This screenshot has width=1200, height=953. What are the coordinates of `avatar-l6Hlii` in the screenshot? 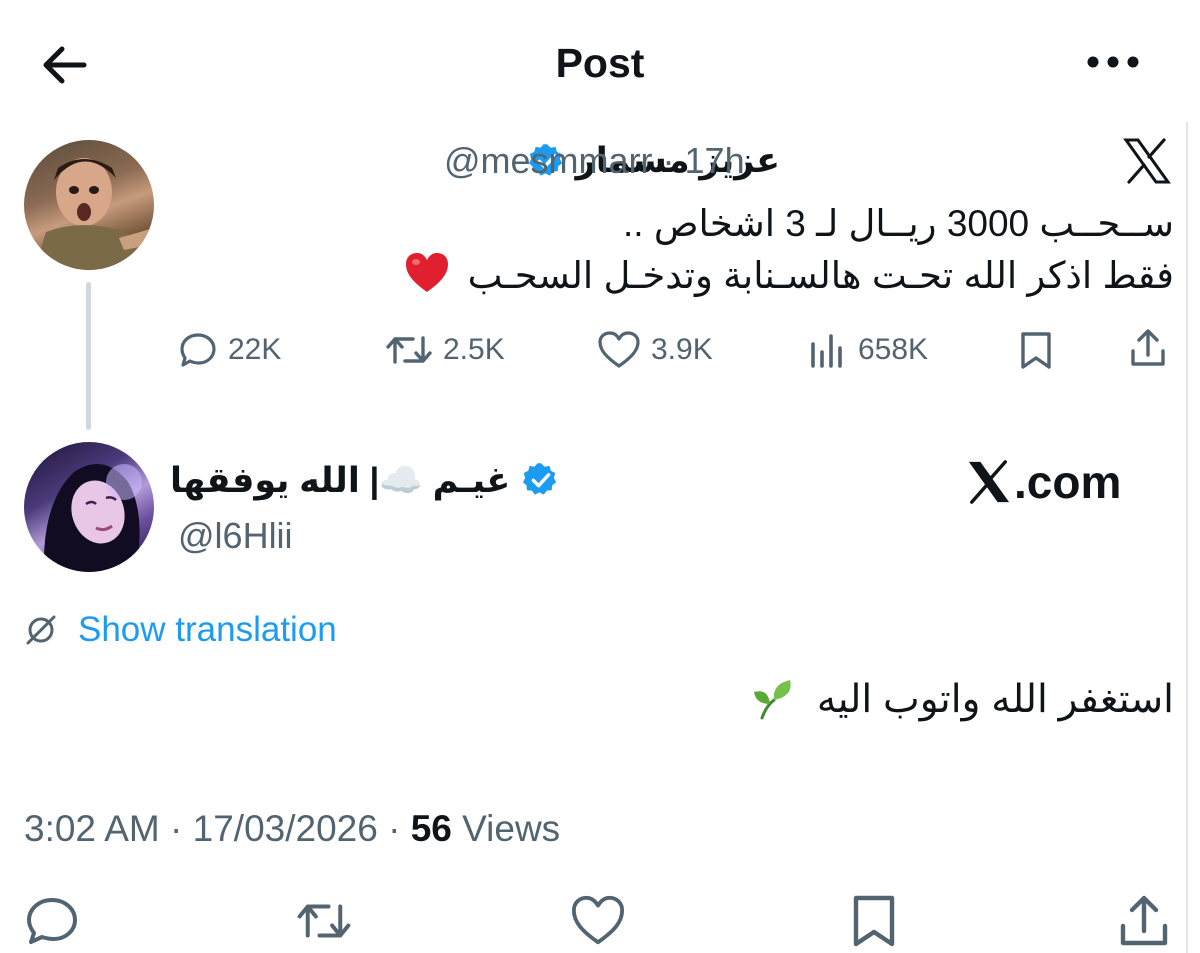 It's located at (89, 507).